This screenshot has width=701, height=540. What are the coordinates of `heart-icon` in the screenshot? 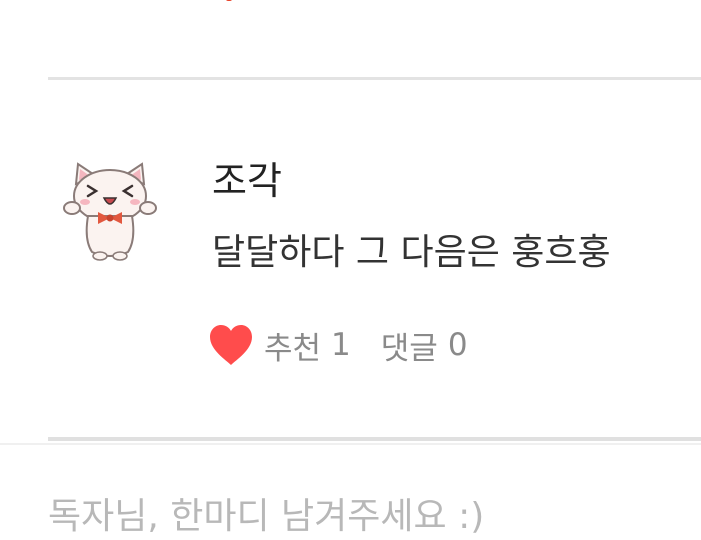 It's located at (231, 345).